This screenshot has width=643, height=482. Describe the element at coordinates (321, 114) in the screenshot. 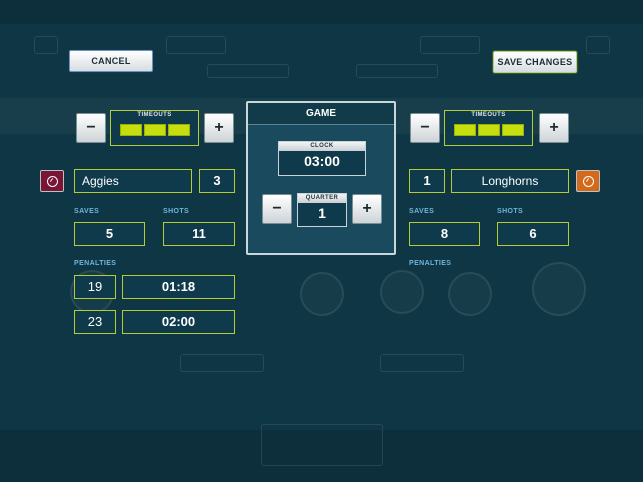

I see `game-title: GAME` at that location.